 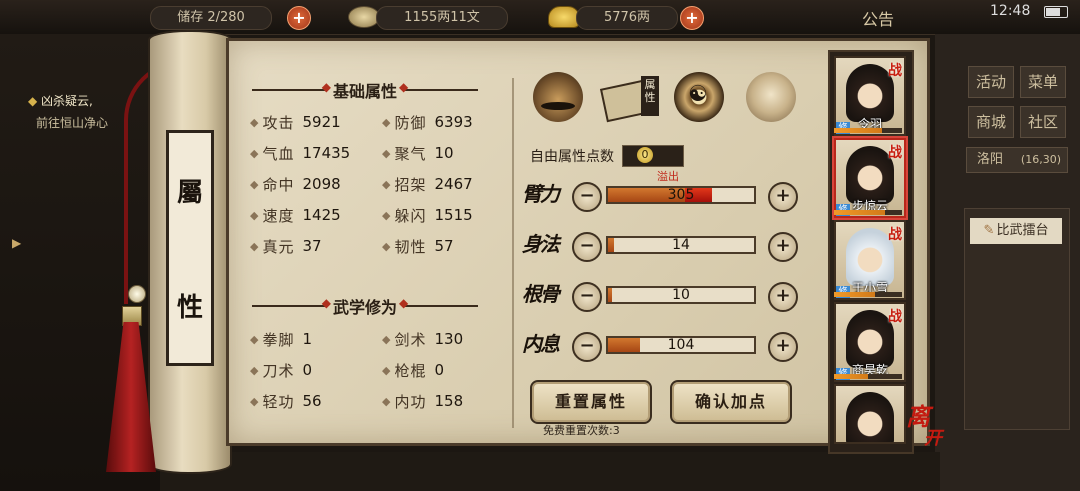 I want to click on stat-value: 1425, so click(x=321, y=215).